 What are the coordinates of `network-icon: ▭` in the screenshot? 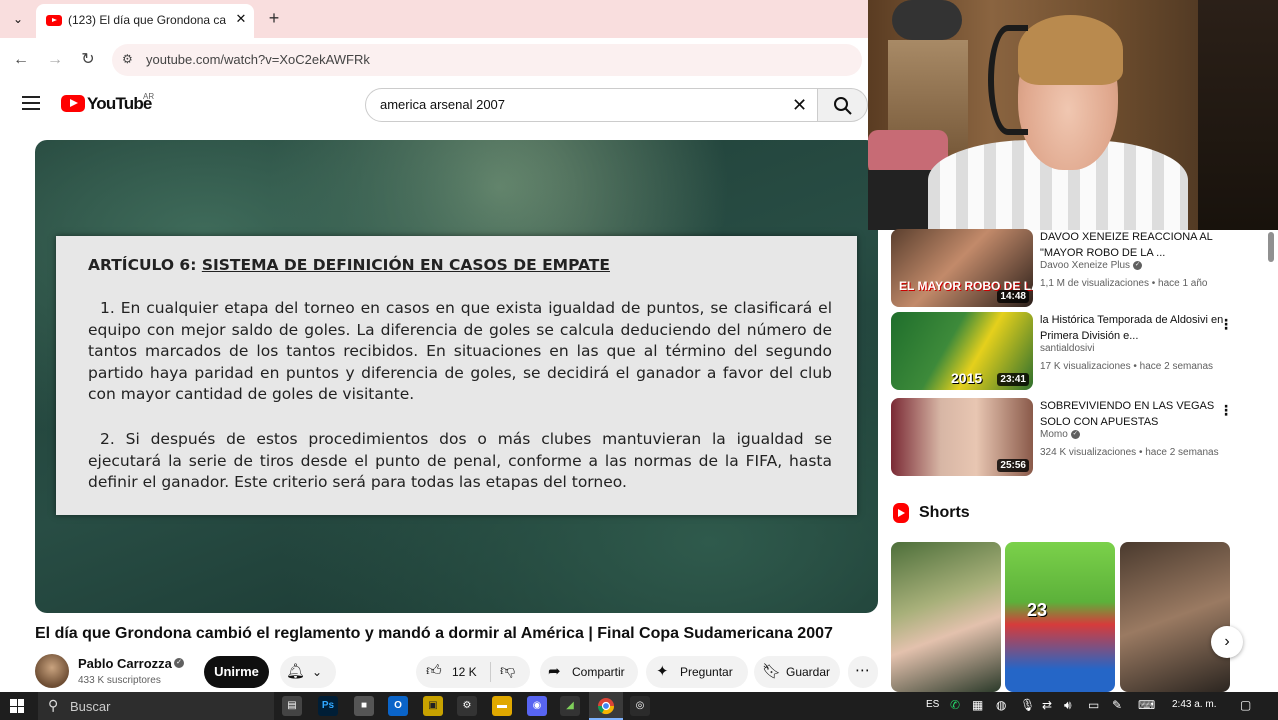 It's located at (1093, 705).